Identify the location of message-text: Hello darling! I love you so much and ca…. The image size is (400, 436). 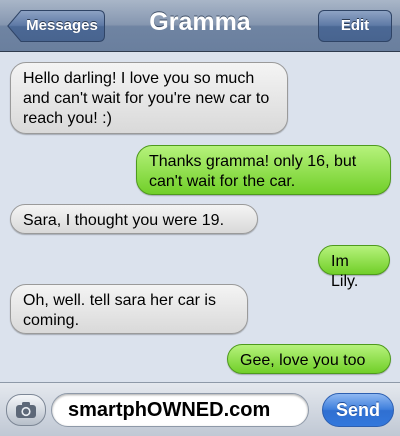
(146, 98).